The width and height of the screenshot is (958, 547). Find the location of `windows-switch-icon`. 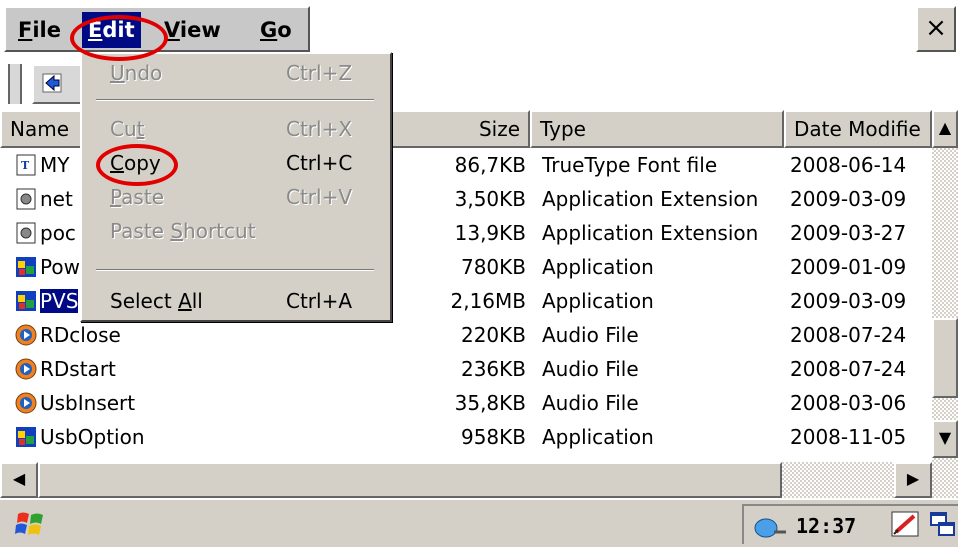

windows-switch-icon is located at coordinates (943, 525).